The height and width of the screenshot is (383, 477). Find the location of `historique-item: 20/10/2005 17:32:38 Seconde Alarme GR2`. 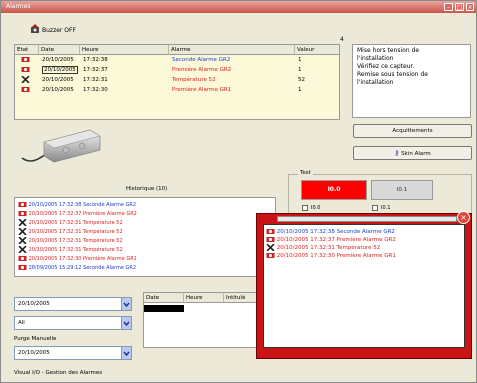

historique-item: 20/10/2005 17:32:38 Seconde Alarme GR2 is located at coordinates (77, 205).